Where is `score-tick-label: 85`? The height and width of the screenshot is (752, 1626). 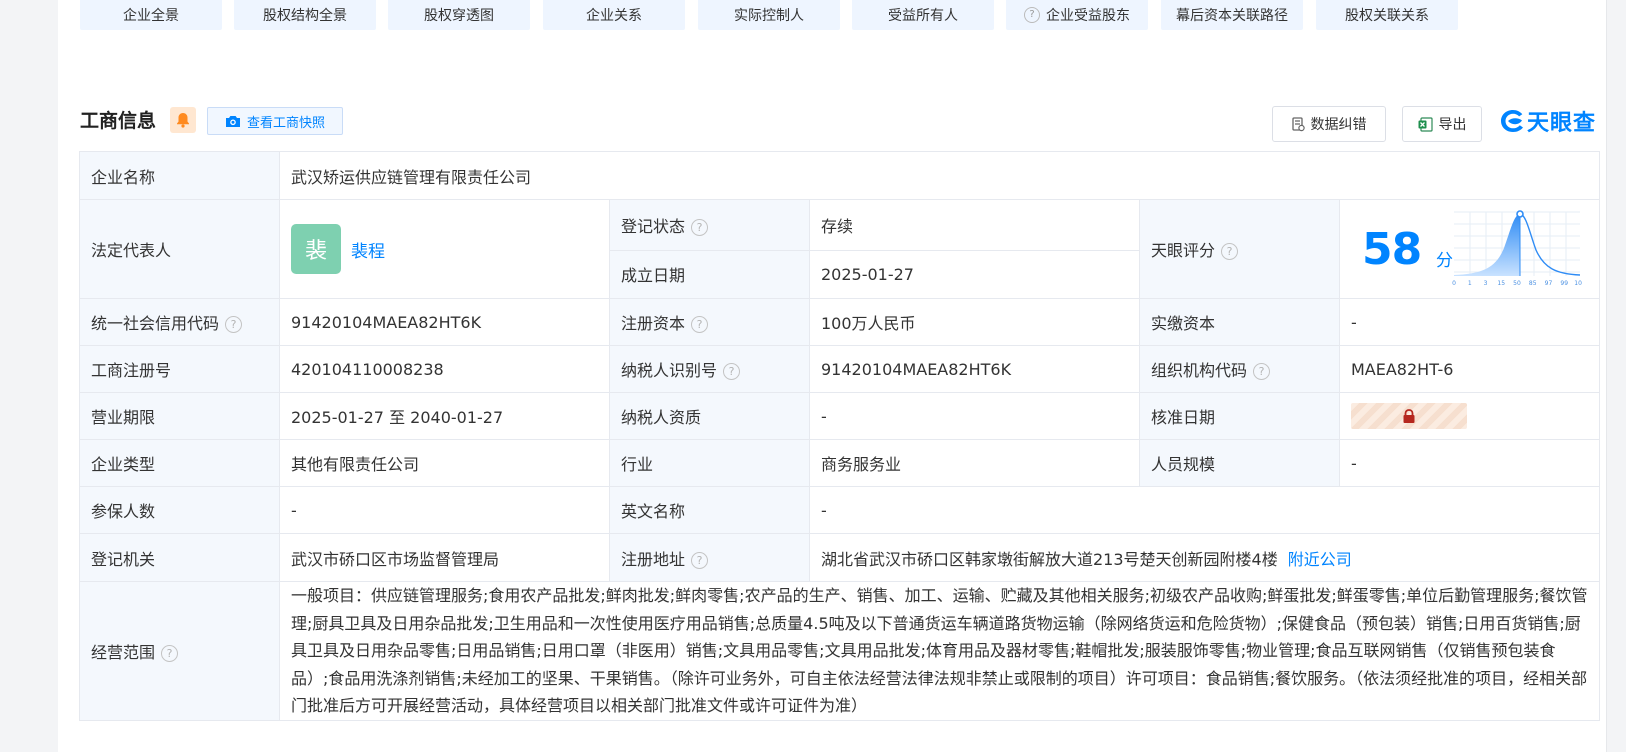
score-tick-label: 85 is located at coordinates (1533, 283).